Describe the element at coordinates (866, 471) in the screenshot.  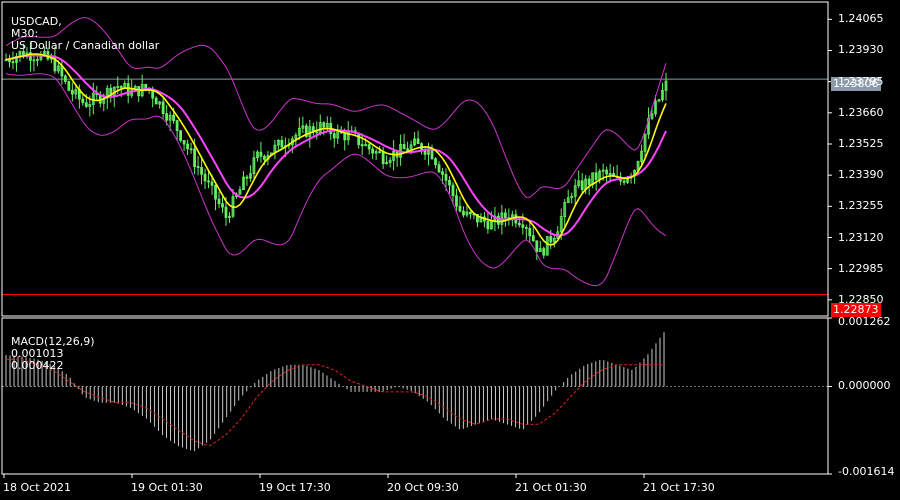
I see `macd-axis-label: -0.001614` at that location.